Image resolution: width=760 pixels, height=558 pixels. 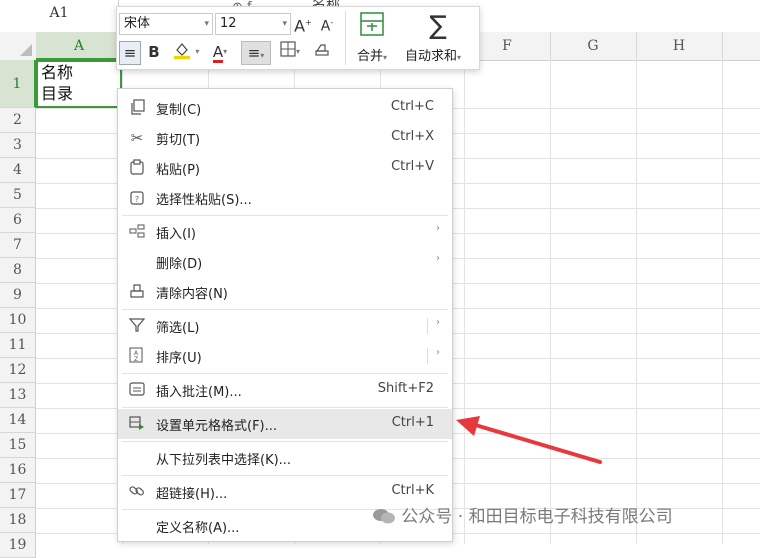 What do you see at coordinates (137, 492) in the screenshot?
I see `link-icon` at bounding box center [137, 492].